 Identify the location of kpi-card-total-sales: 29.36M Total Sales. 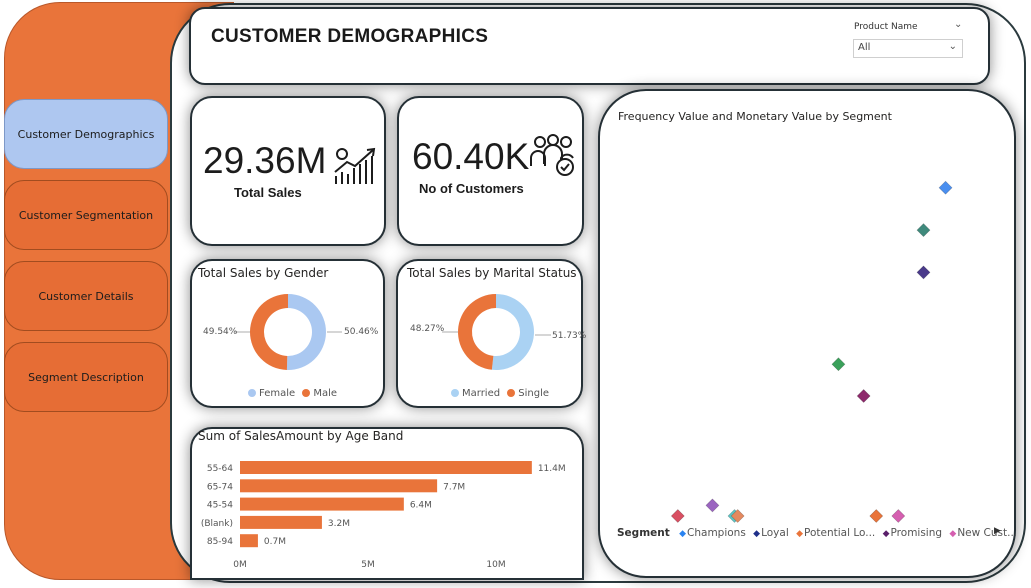
(288, 171).